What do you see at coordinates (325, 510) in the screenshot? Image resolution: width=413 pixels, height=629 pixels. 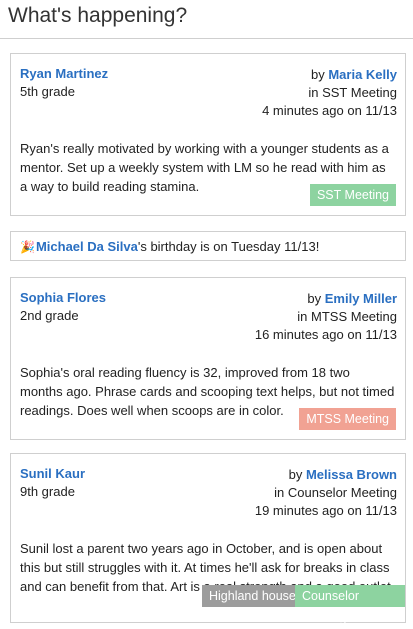 I see `timestamp: 19 minutes ago on 11/13` at bounding box center [325, 510].